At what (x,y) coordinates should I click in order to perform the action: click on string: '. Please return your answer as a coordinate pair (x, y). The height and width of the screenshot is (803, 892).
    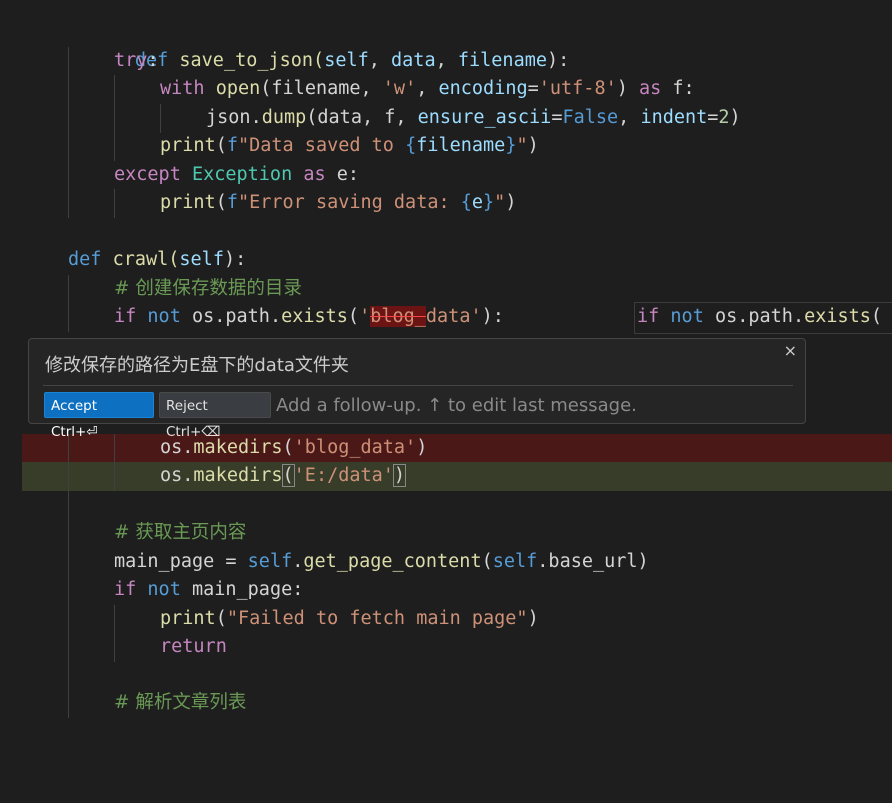
    Looking at the image, I should click on (365, 316).